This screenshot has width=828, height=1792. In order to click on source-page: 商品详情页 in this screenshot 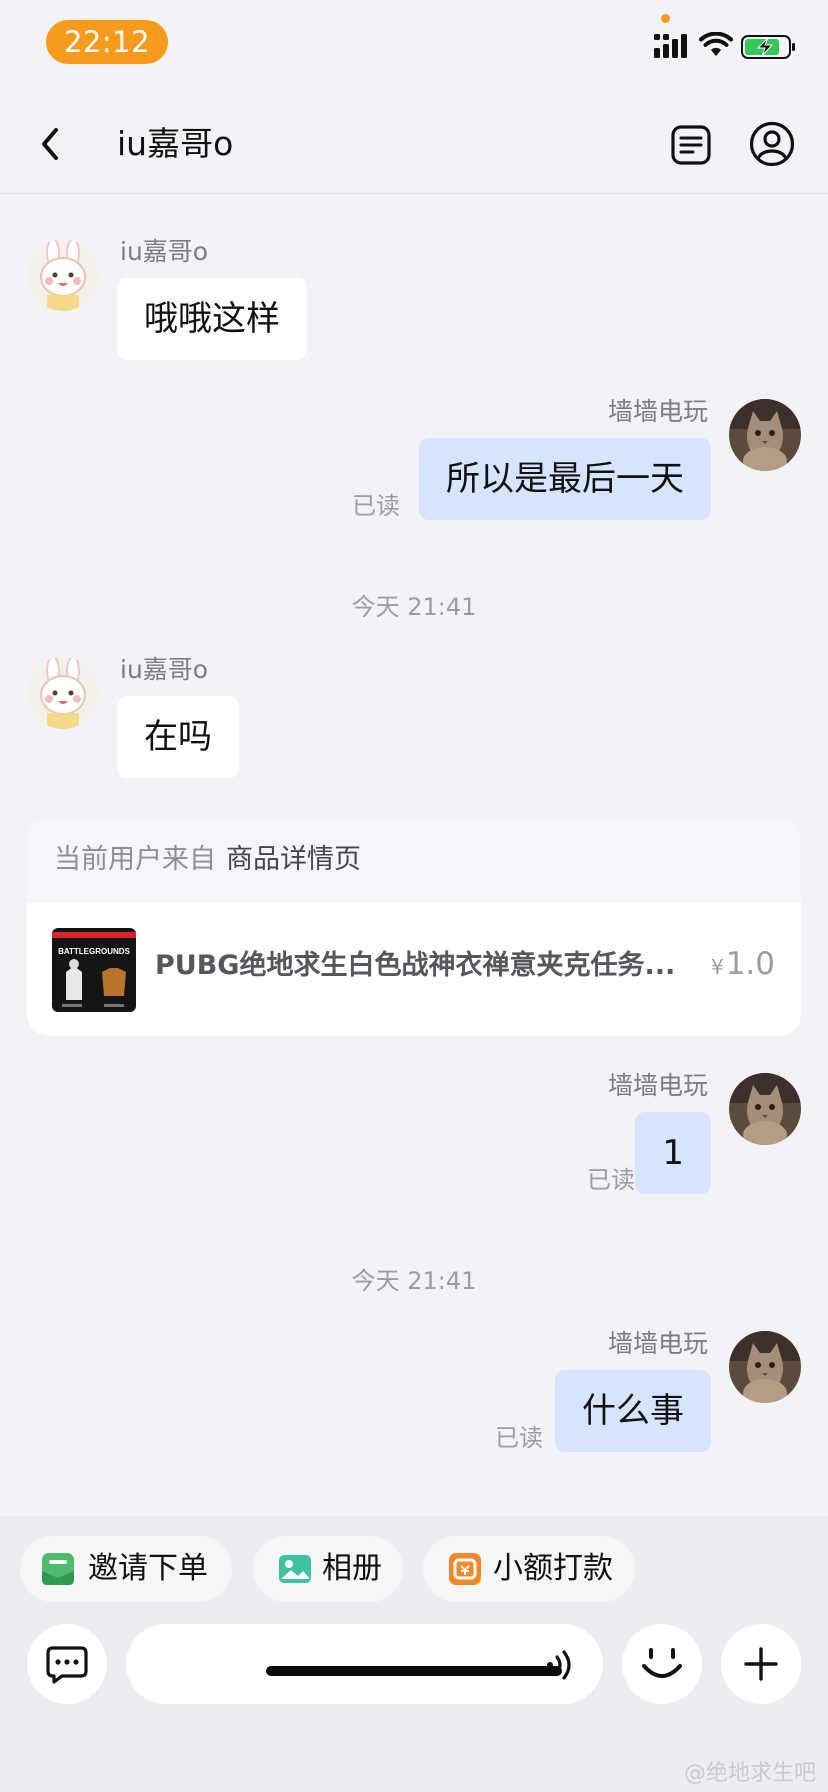, I will do `click(293, 859)`.